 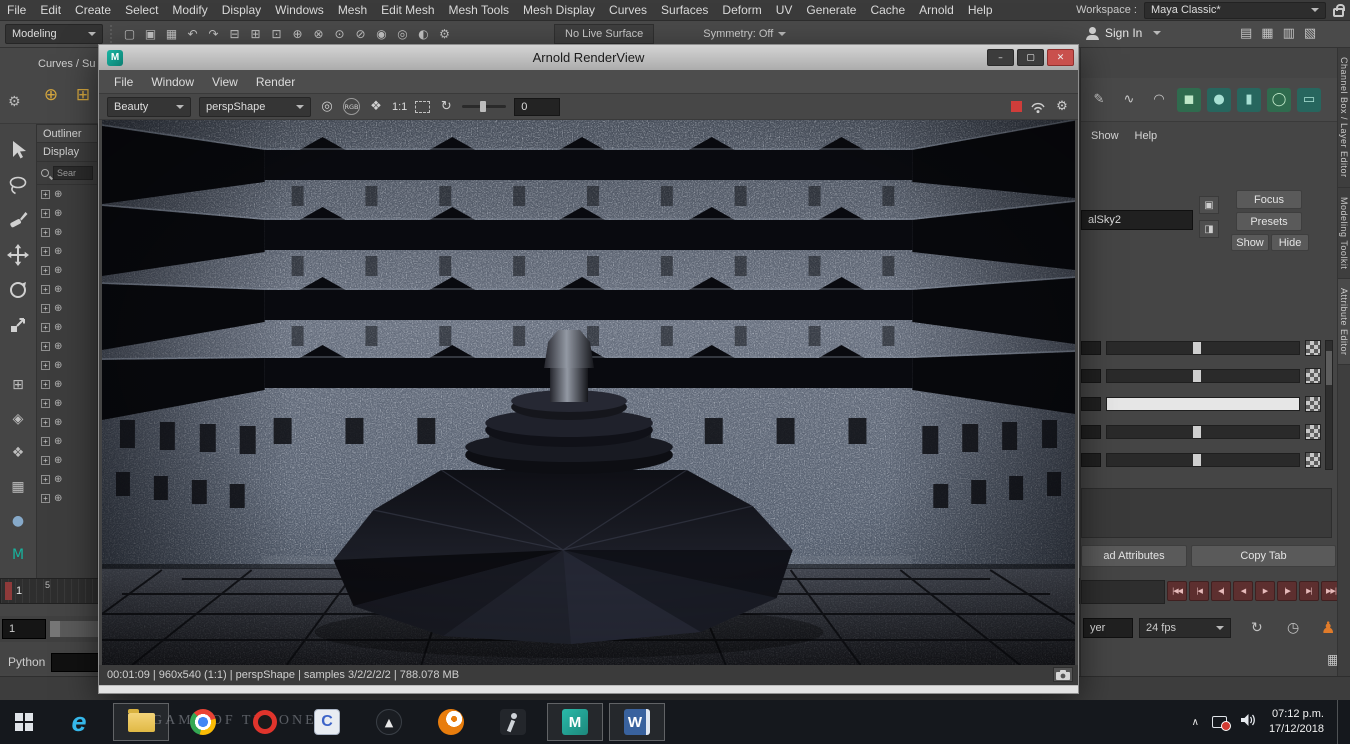 I want to click on lasso-tool, so click(x=18, y=185).